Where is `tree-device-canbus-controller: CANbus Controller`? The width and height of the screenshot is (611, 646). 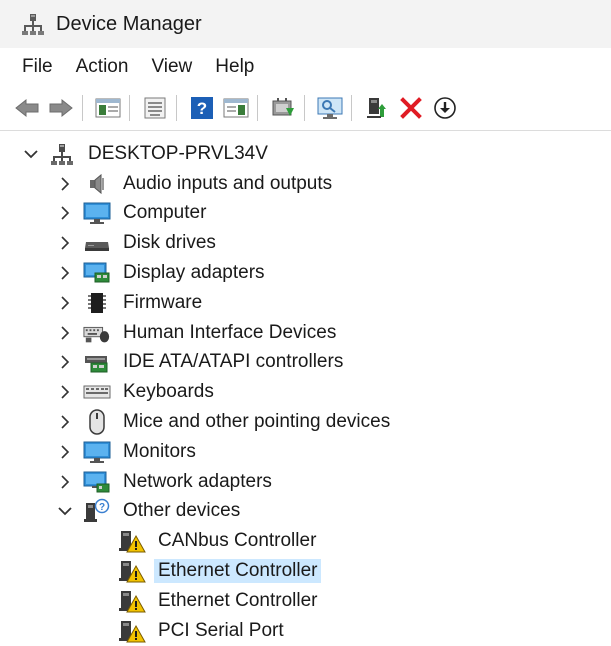 tree-device-canbus-controller: CANbus Controller is located at coordinates (305, 541).